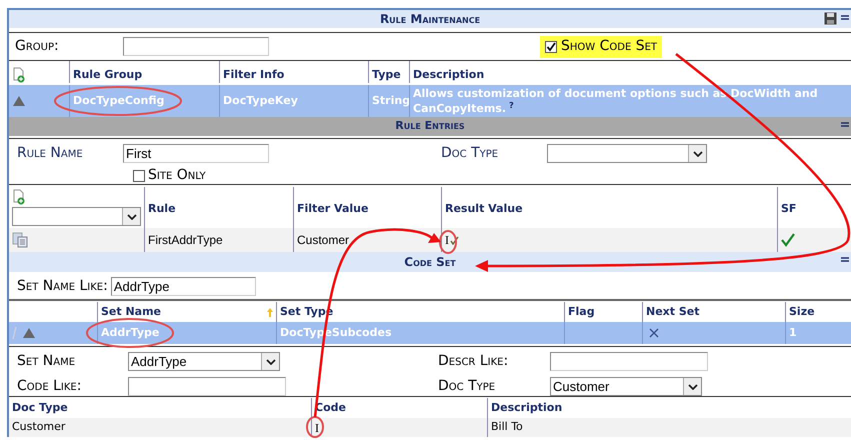 The image size is (851, 440). I want to click on field-label: Rule Name, so click(50, 153).